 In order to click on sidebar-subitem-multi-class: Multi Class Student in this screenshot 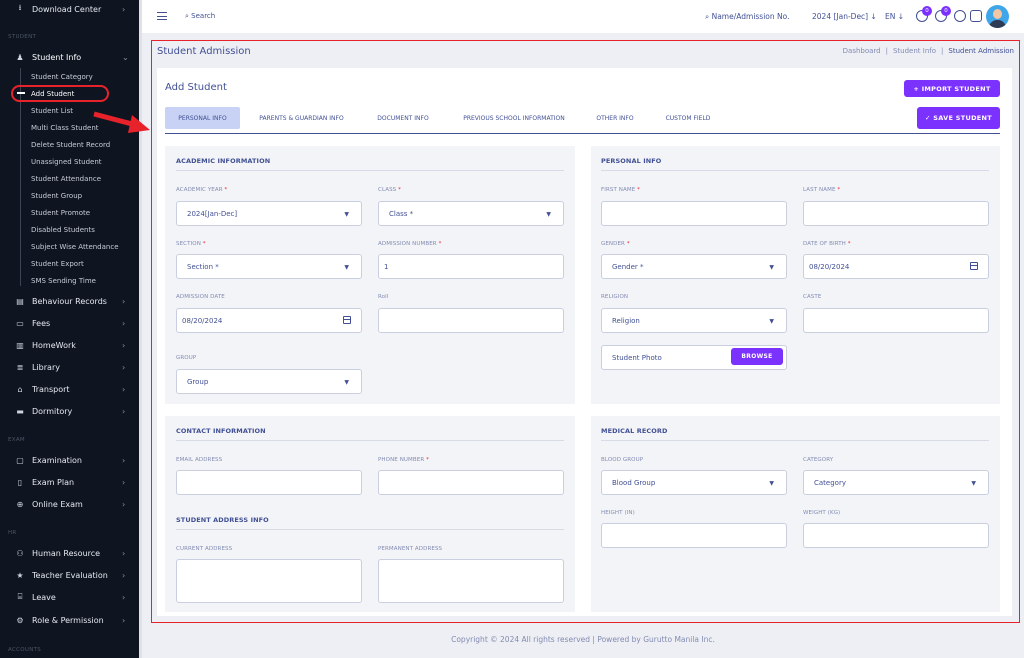, I will do `click(65, 128)`.